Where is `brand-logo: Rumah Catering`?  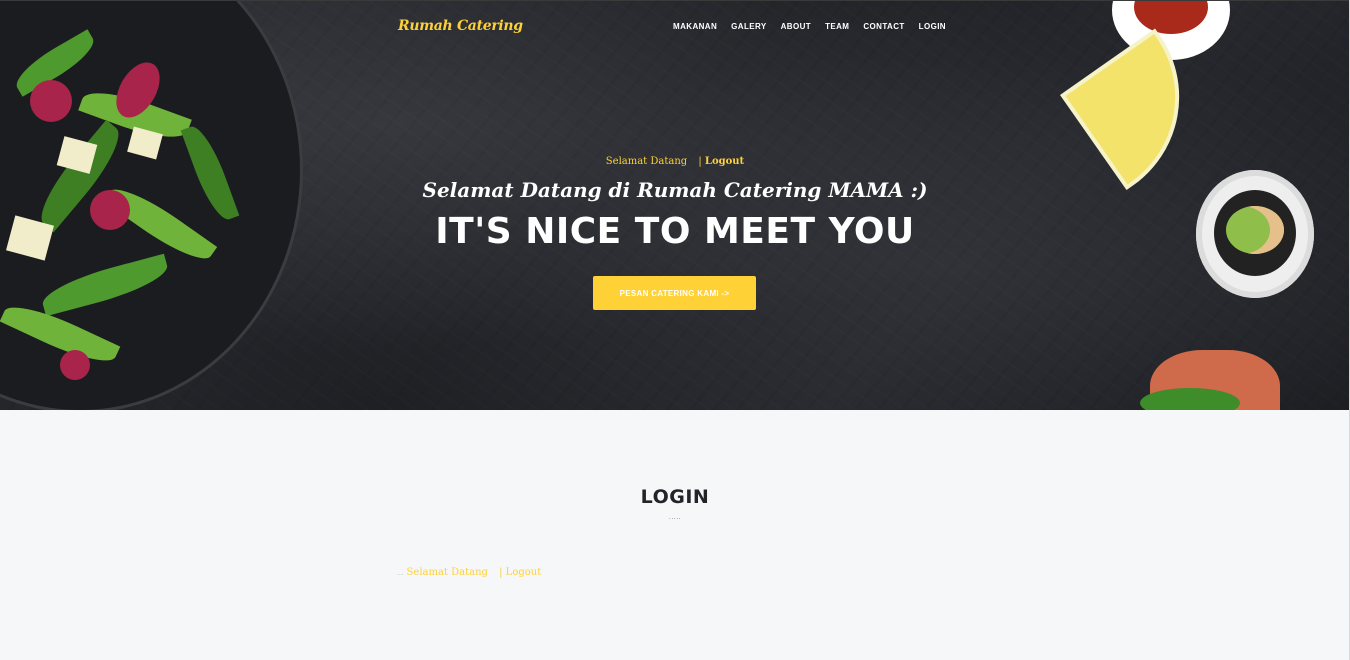 brand-logo: Rumah Catering is located at coordinates (460, 26).